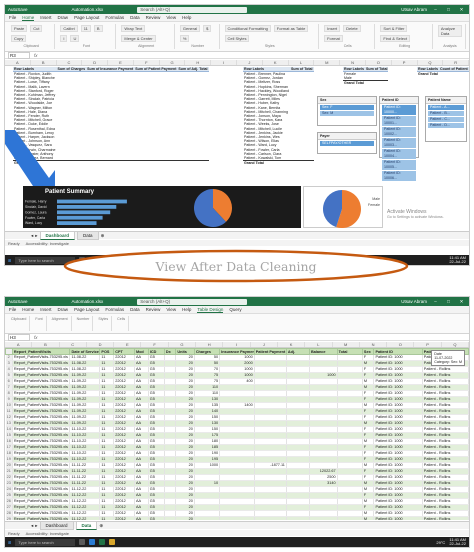 The width and height of the screenshot is (474, 552). What do you see at coordinates (153, 17) in the screenshot?
I see `menu-review: Review` at bounding box center [153, 17].